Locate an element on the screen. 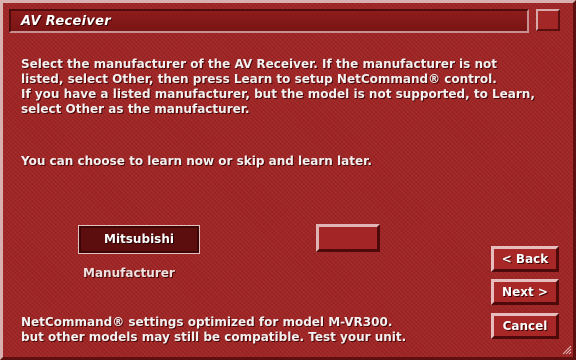 The image size is (576, 360). cancel-button: Cancel is located at coordinates (525, 326).